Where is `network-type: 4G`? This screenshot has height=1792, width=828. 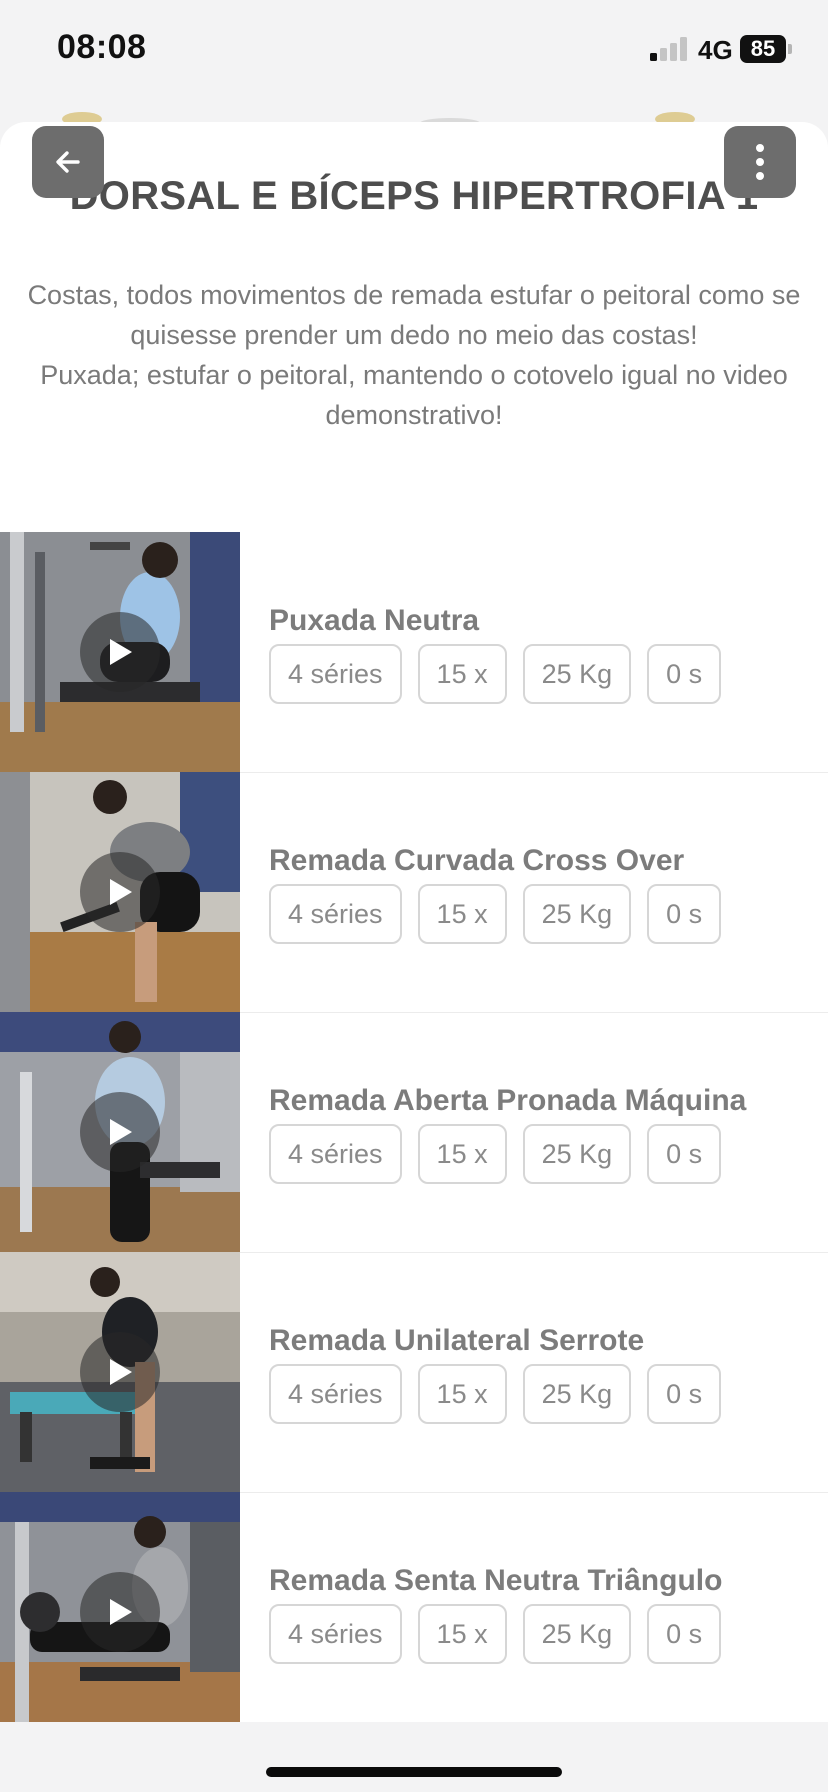 network-type: 4G is located at coordinates (715, 50).